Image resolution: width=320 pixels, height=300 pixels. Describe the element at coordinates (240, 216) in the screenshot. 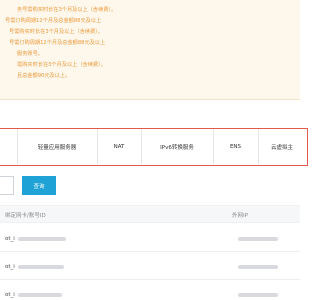

I see `column-header-ip: 外网IP` at that location.